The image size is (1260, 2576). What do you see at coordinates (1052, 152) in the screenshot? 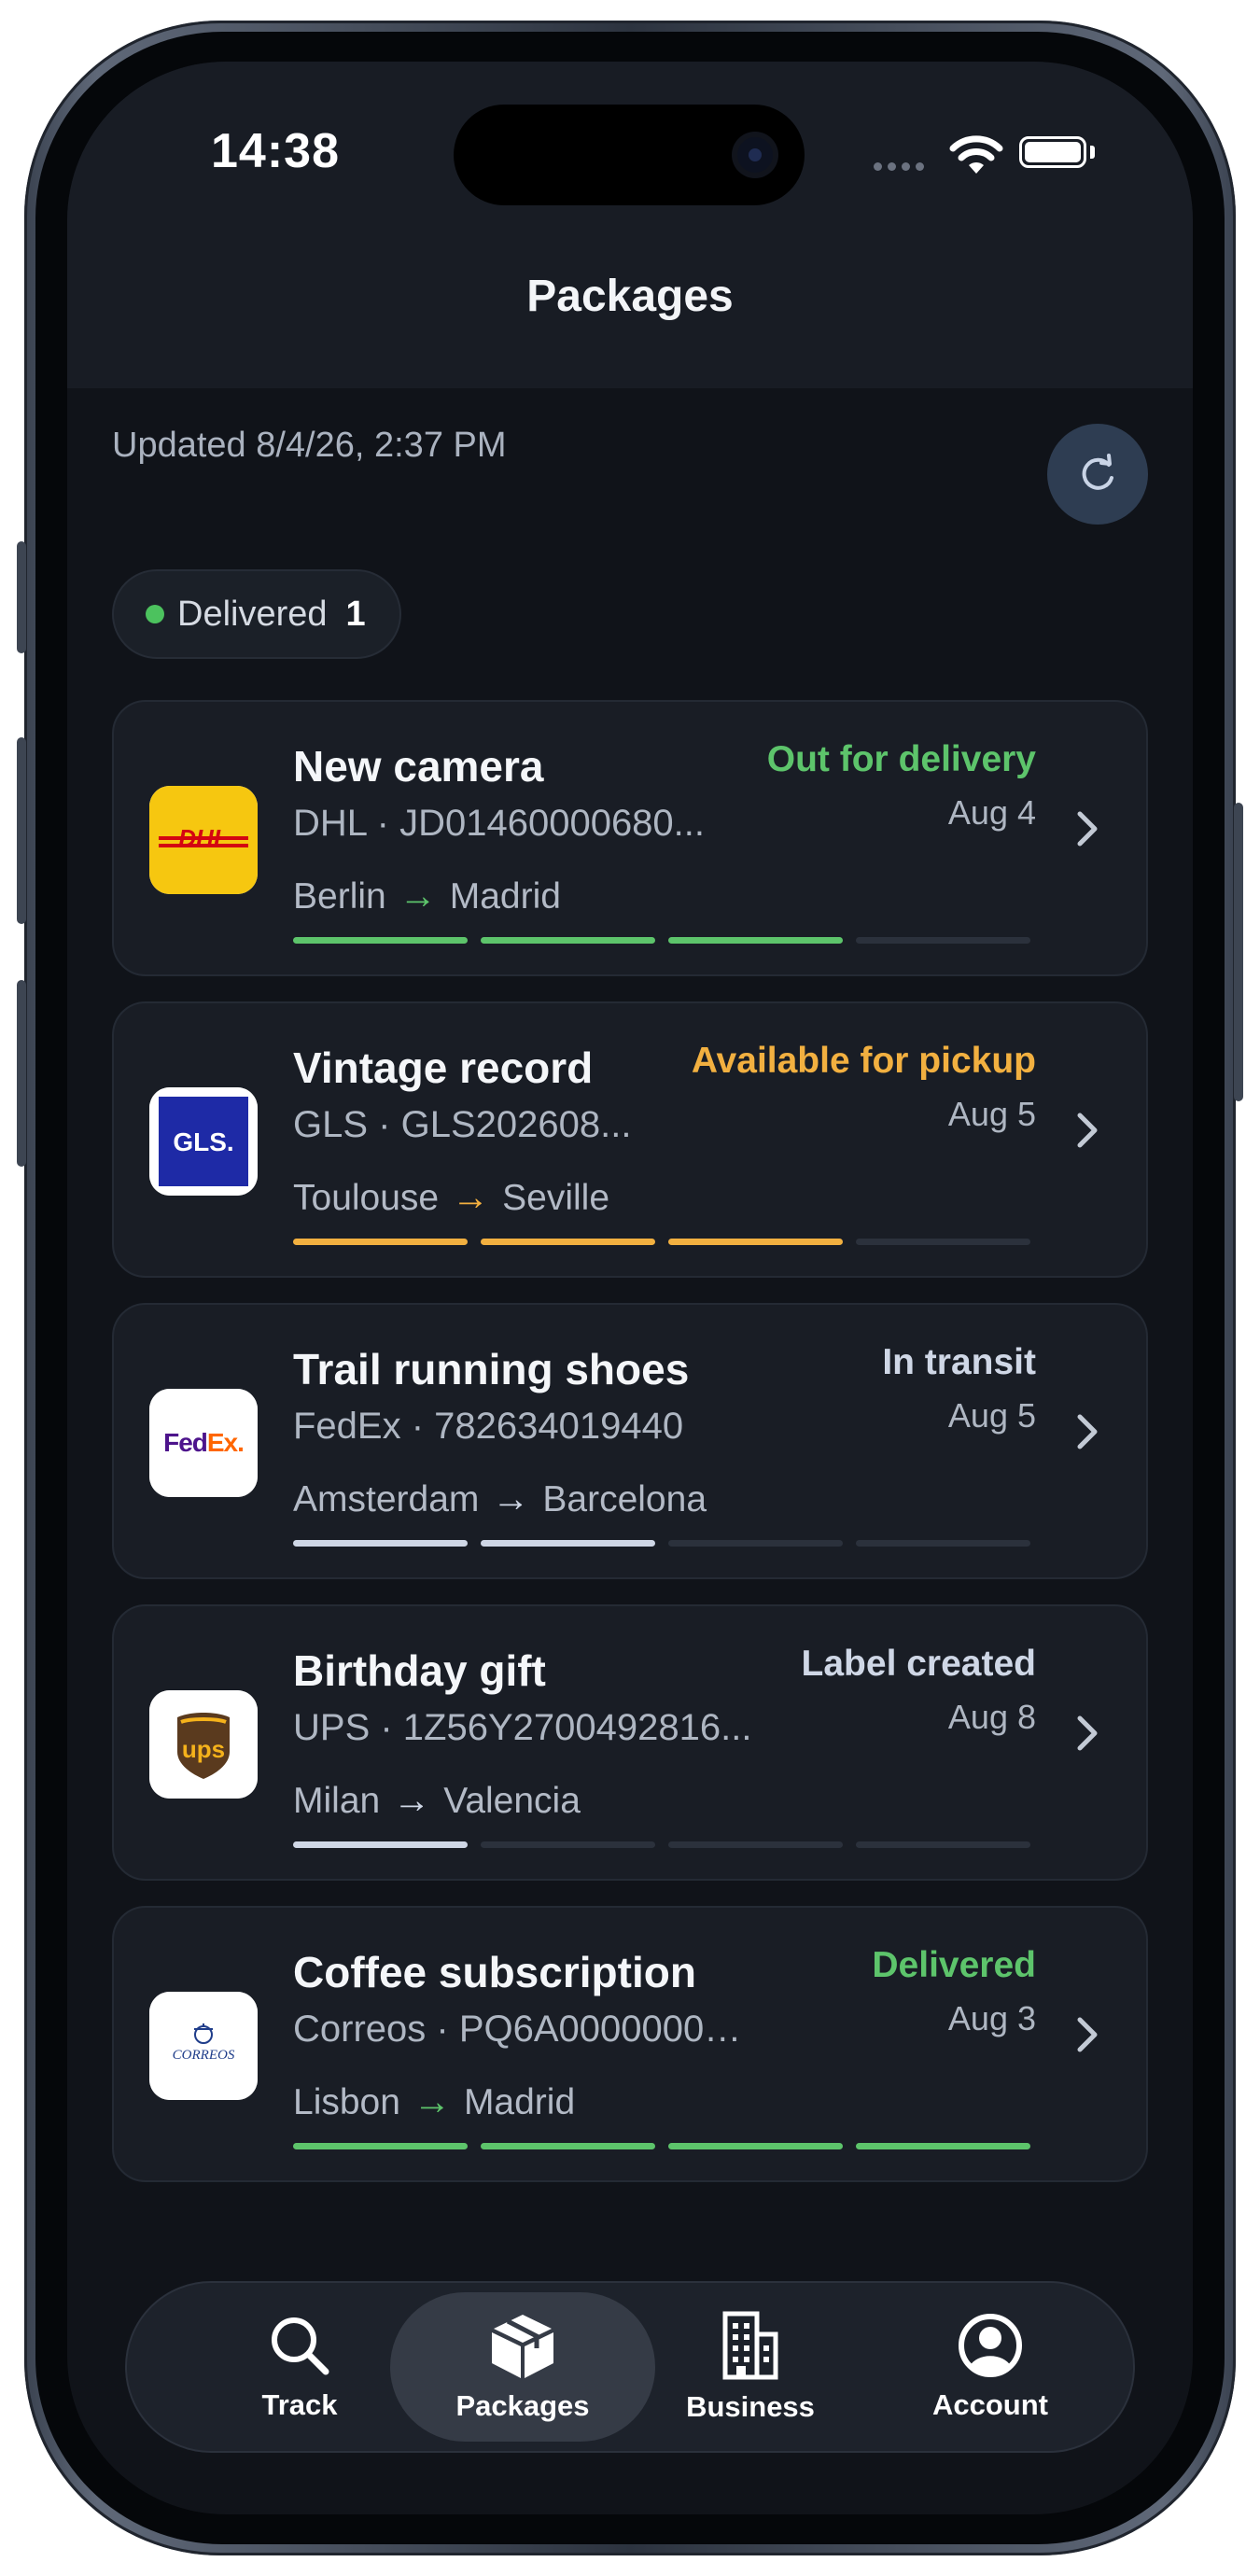
I see `battery-icon` at bounding box center [1052, 152].